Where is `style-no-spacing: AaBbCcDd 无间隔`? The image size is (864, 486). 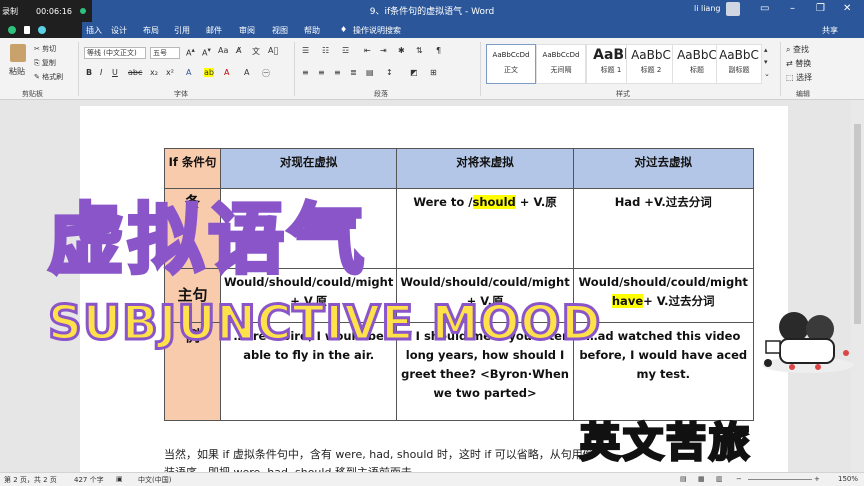 style-no-spacing: AaBbCcDd 无间隔 is located at coordinates (561, 64).